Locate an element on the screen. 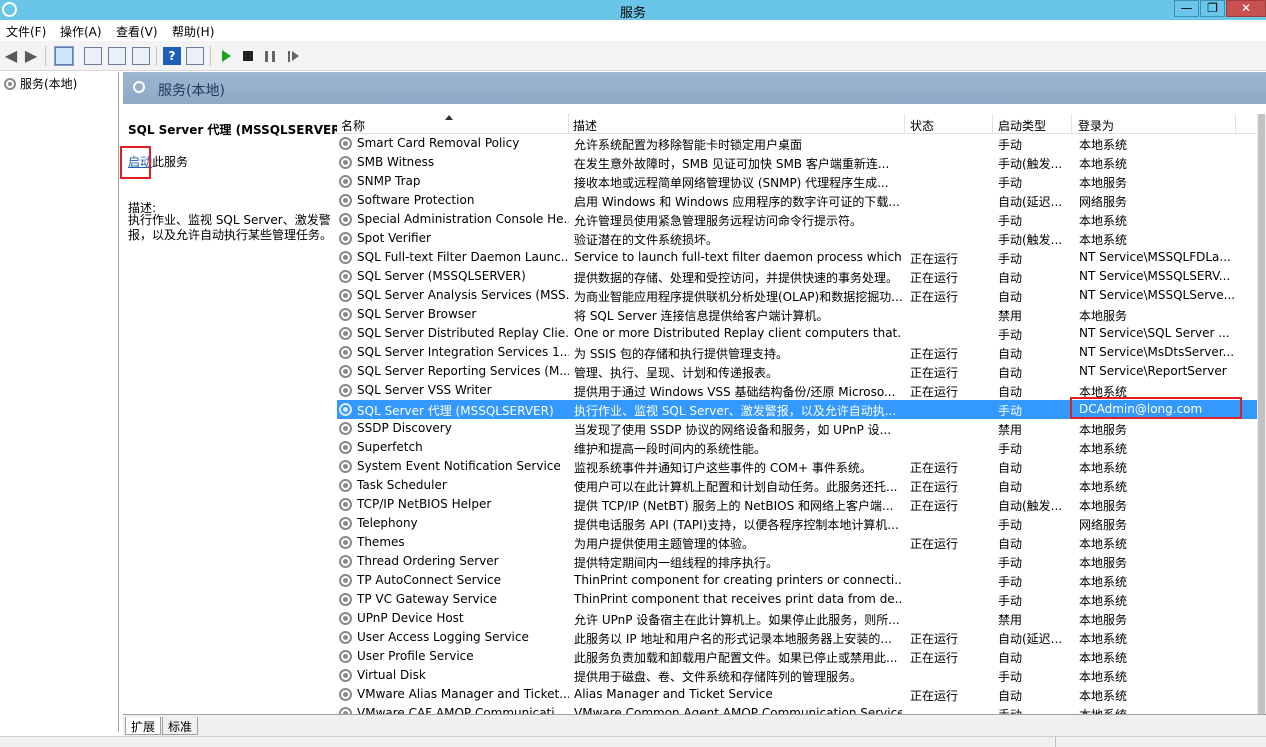 The height and width of the screenshot is (747, 1266). gear-icon is located at coordinates (10, 84).